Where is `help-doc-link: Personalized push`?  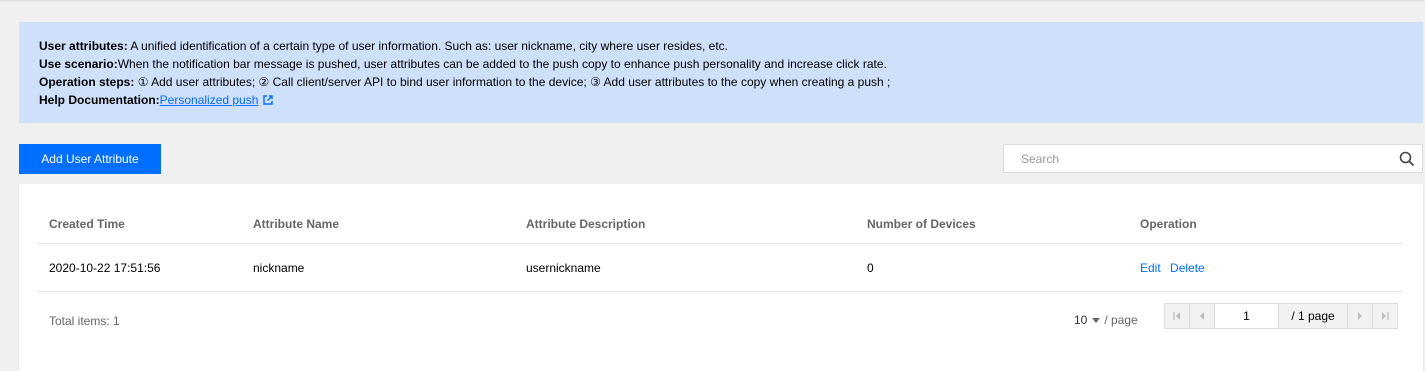
help-doc-link: Personalized push is located at coordinates (209, 100).